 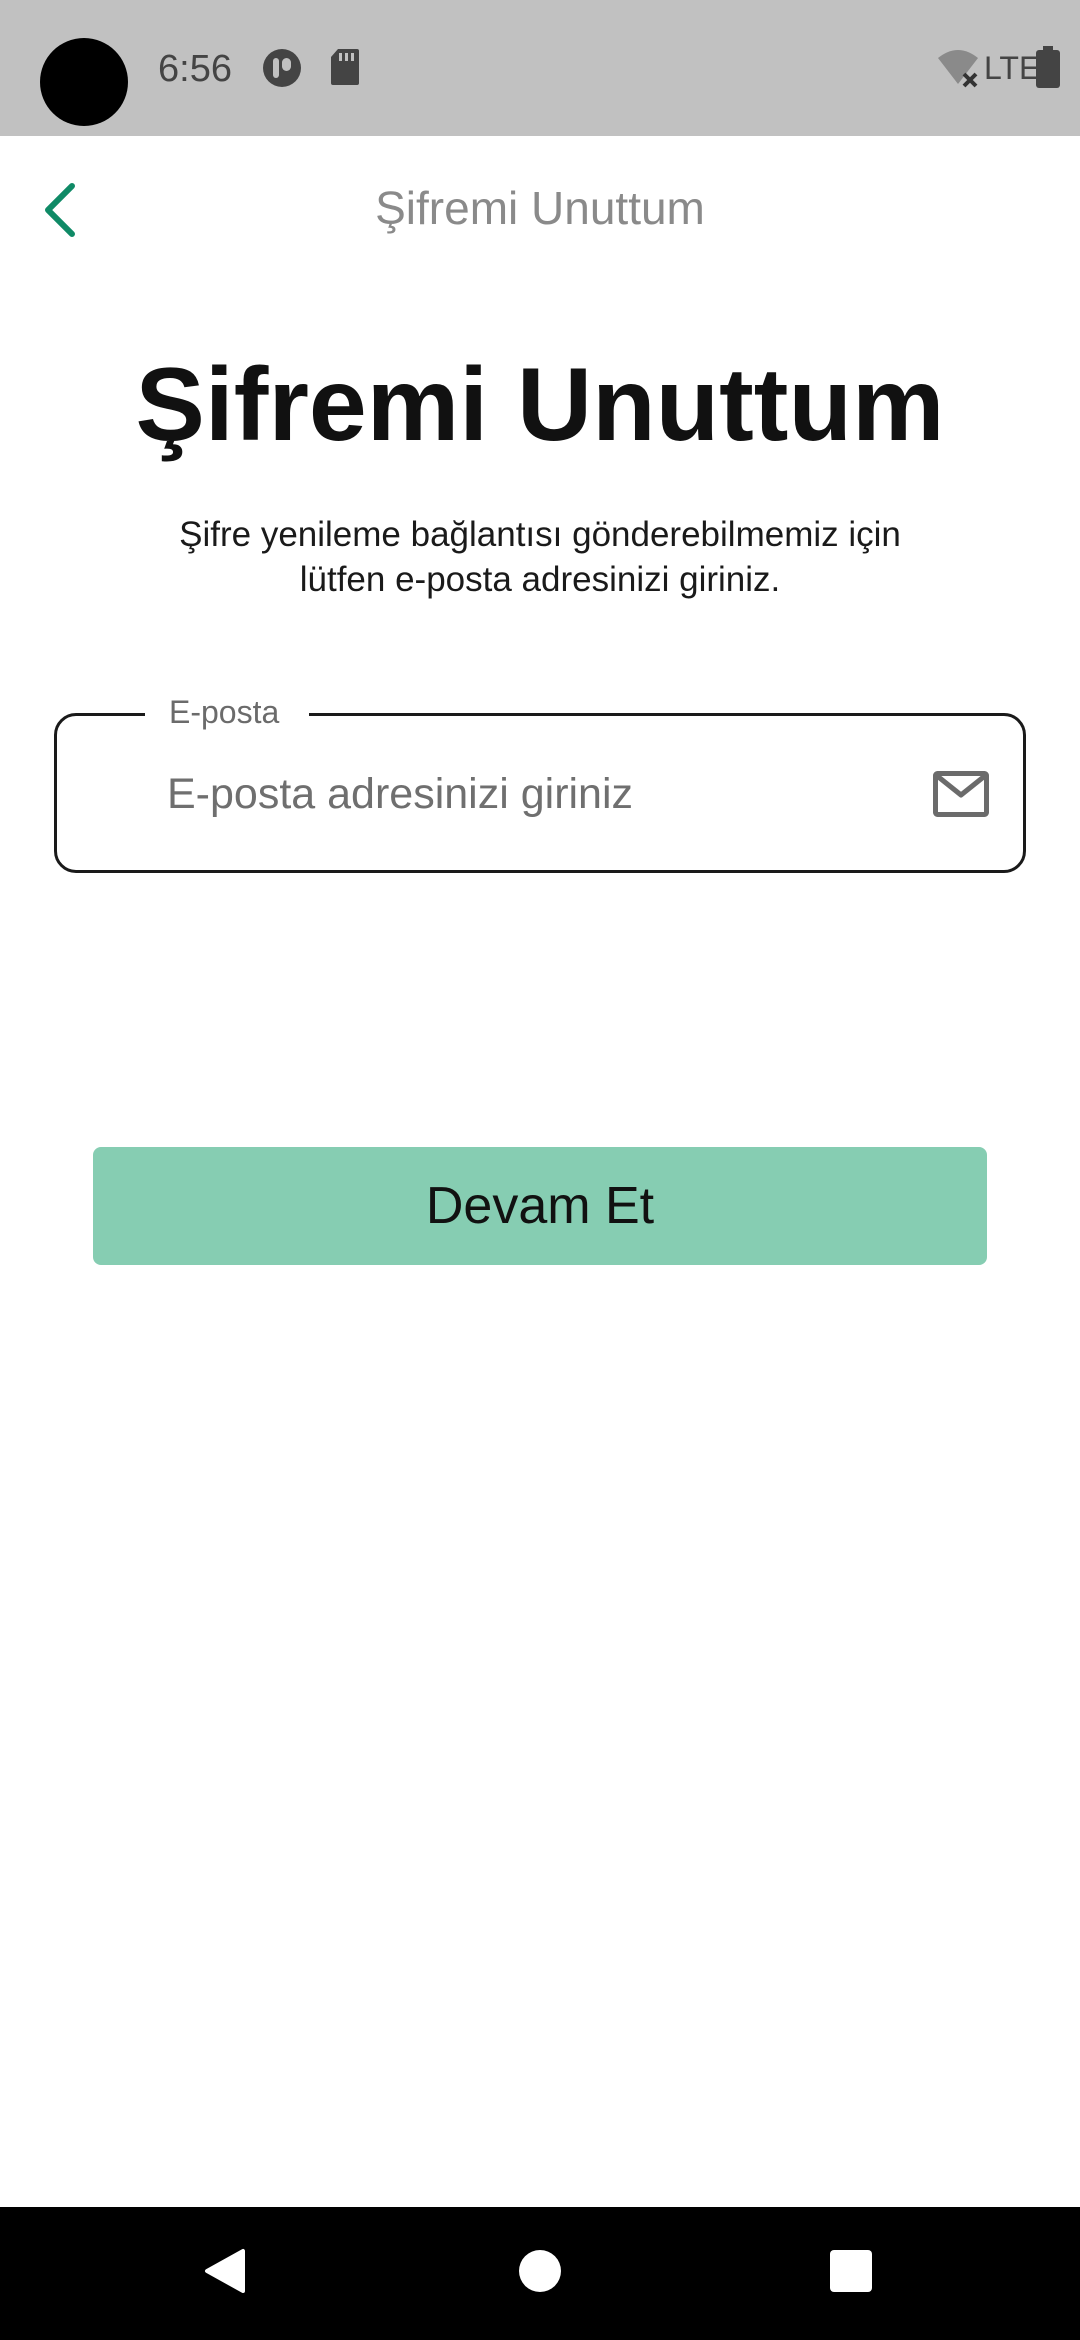 What do you see at coordinates (195, 69) in the screenshot?
I see `status-time: 6:56` at bounding box center [195, 69].